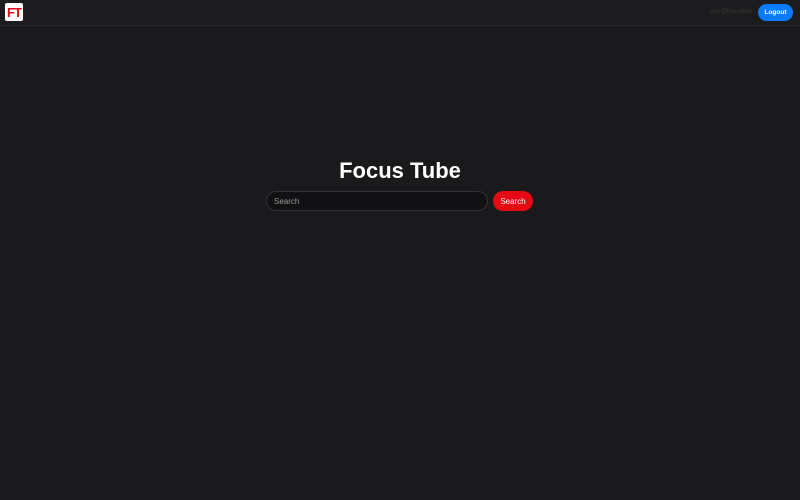 Image resolution: width=800 pixels, height=500 pixels. I want to click on logo-text: FT, so click(14, 12).